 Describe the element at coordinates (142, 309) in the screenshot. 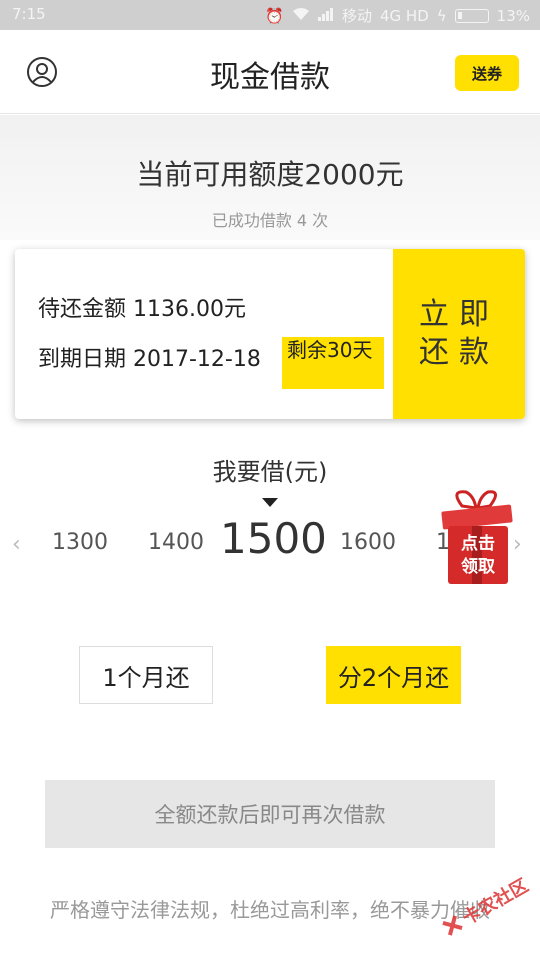

I see `repay-amount: 待还金额 1136.00元` at that location.